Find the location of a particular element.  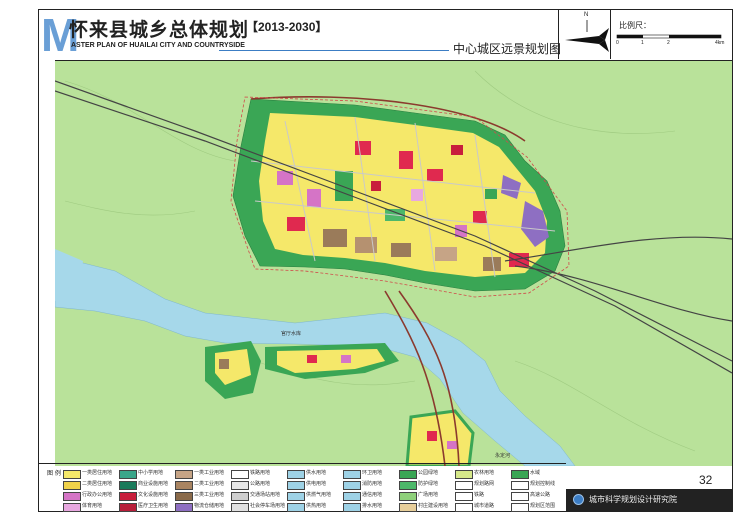

legend-label: 规划控制线 is located at coordinates (543, 484).